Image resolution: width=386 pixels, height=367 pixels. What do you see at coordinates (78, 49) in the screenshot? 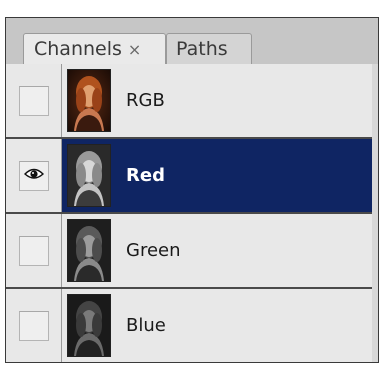
I see `tab-channels-label: Channels` at bounding box center [78, 49].